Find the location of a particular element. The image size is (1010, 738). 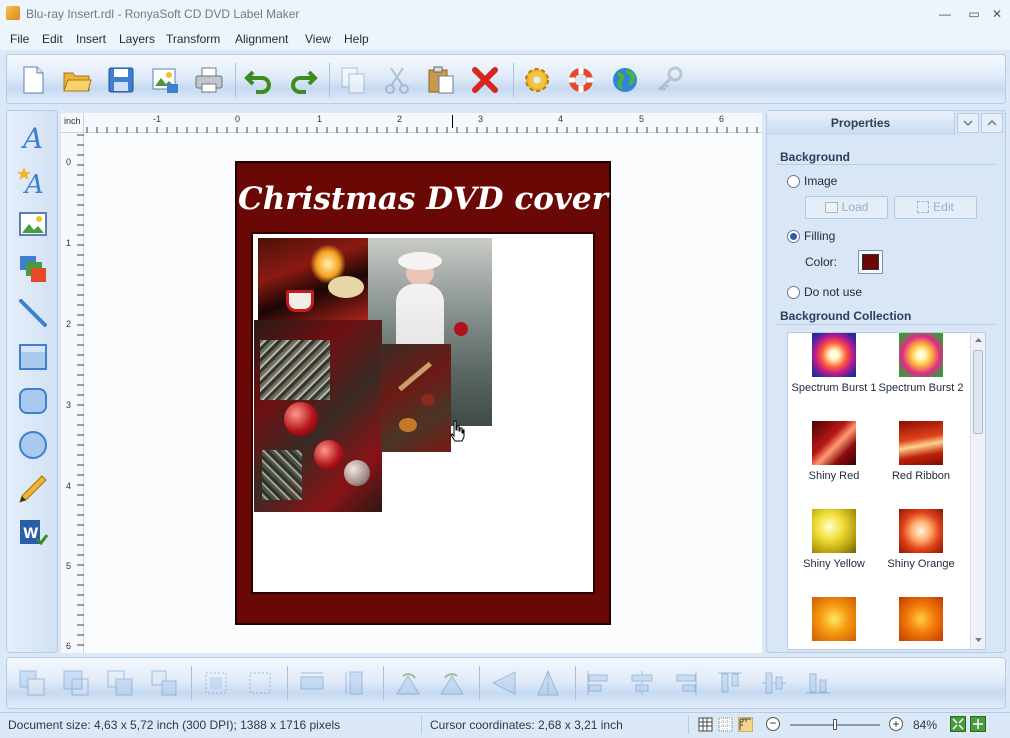

spectrum-burst-2-thumbnail is located at coordinates (921, 355).